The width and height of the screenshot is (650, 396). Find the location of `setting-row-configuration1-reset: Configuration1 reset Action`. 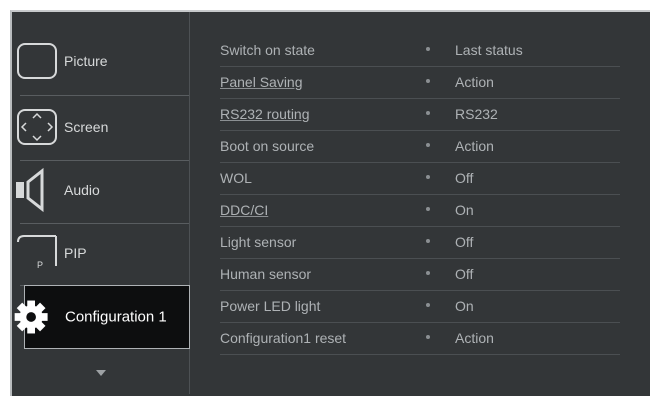

setting-row-configuration1-reset: Configuration1 reset Action is located at coordinates (420, 338).